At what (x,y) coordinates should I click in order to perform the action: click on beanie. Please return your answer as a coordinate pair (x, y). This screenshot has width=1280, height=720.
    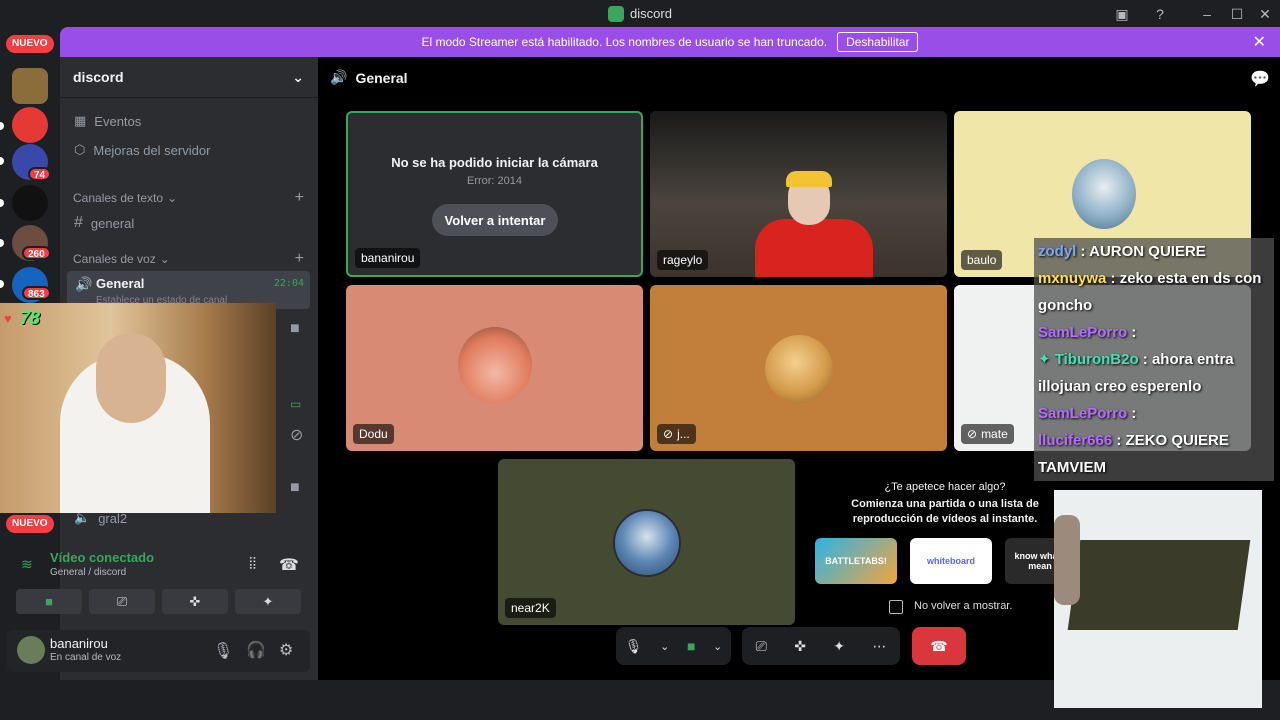
    Looking at the image, I should click on (809, 179).